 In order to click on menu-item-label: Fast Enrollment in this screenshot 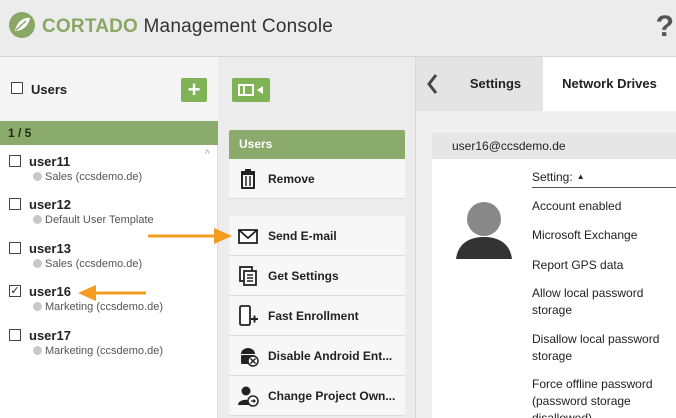, I will do `click(313, 316)`.